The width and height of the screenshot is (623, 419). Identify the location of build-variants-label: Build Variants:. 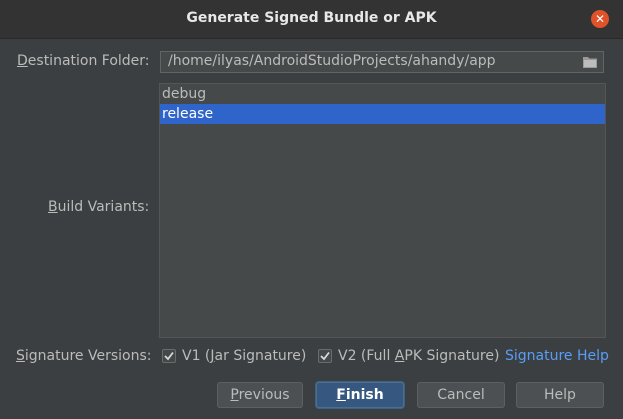
(99, 207).